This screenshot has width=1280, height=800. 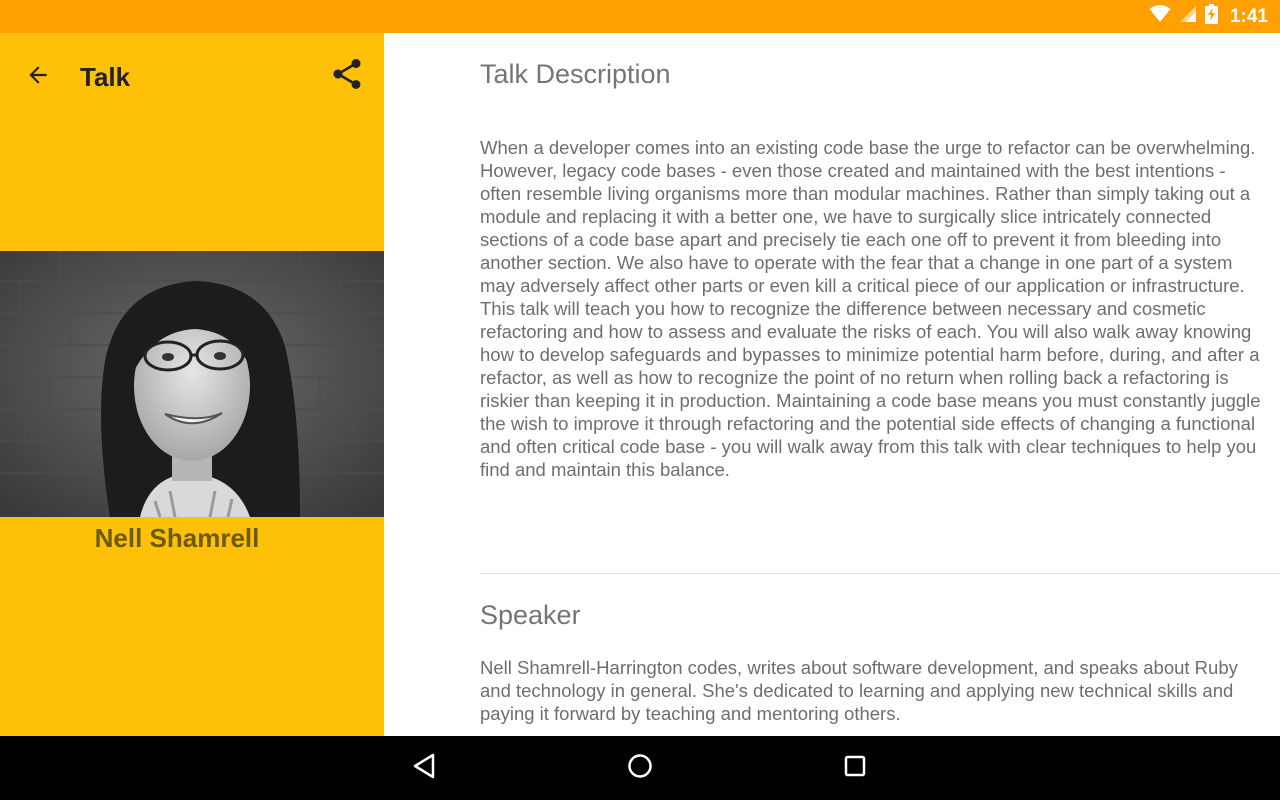 What do you see at coordinates (1160, 16) in the screenshot?
I see `wifi-icon` at bounding box center [1160, 16].